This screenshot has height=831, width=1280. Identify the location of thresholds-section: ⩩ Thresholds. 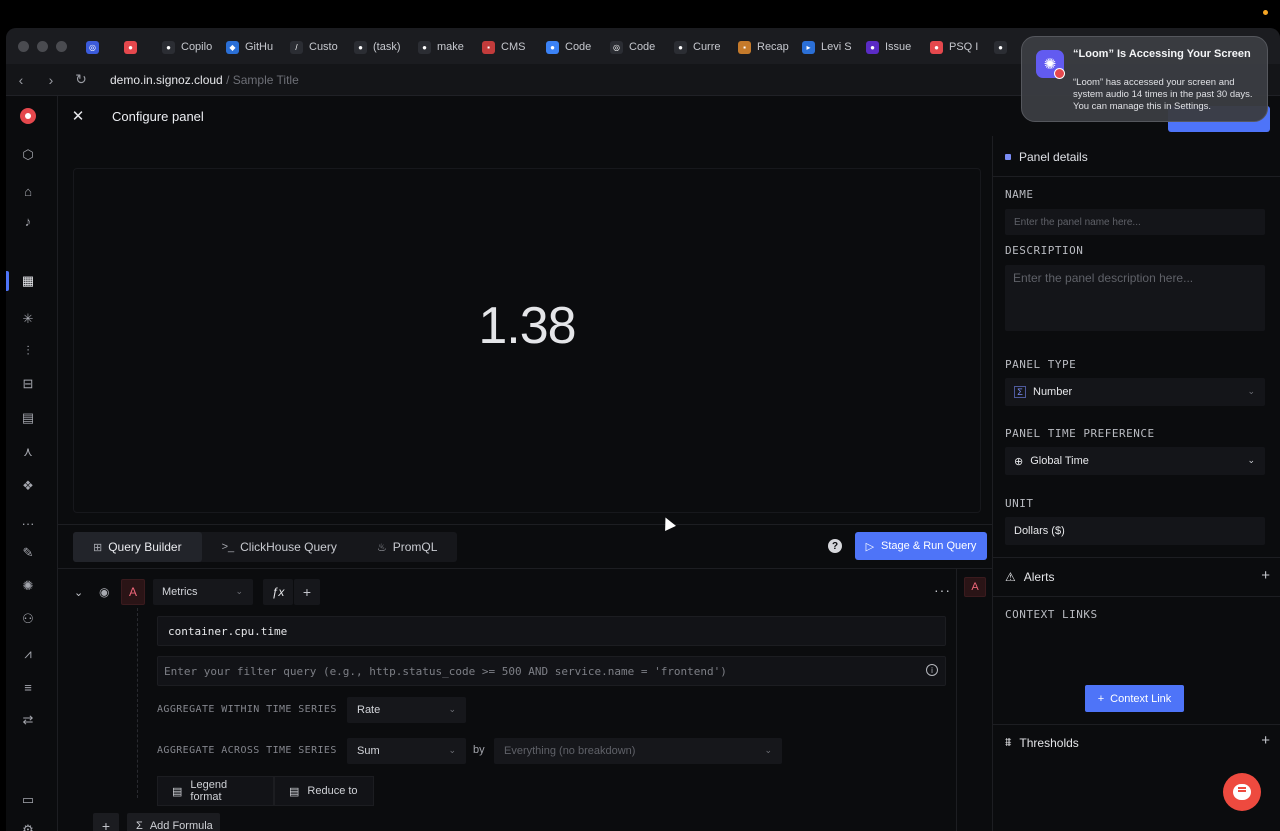
(1042, 742).